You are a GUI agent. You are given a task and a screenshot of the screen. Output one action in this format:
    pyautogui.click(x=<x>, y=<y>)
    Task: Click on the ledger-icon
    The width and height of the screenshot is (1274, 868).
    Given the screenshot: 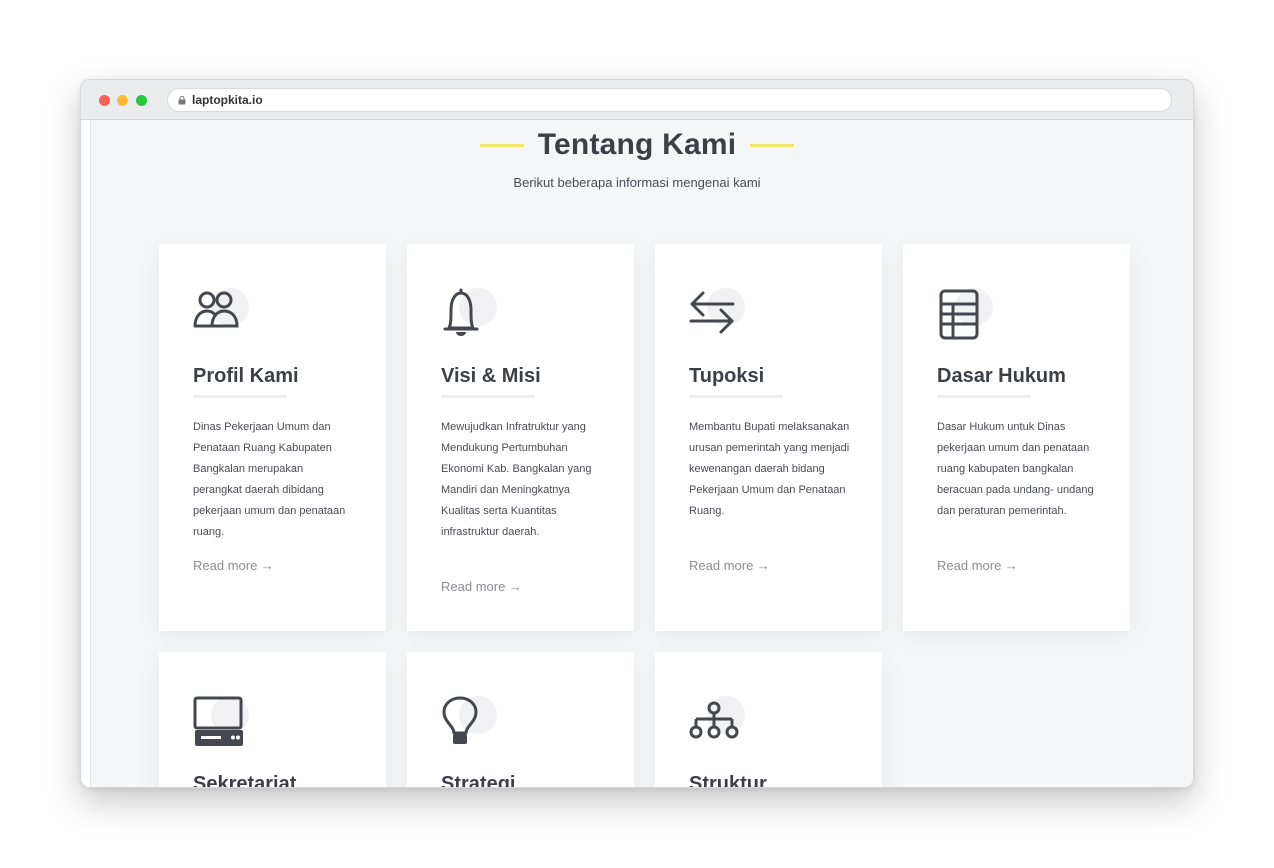 What is the action you would take?
    pyautogui.click(x=959, y=314)
    